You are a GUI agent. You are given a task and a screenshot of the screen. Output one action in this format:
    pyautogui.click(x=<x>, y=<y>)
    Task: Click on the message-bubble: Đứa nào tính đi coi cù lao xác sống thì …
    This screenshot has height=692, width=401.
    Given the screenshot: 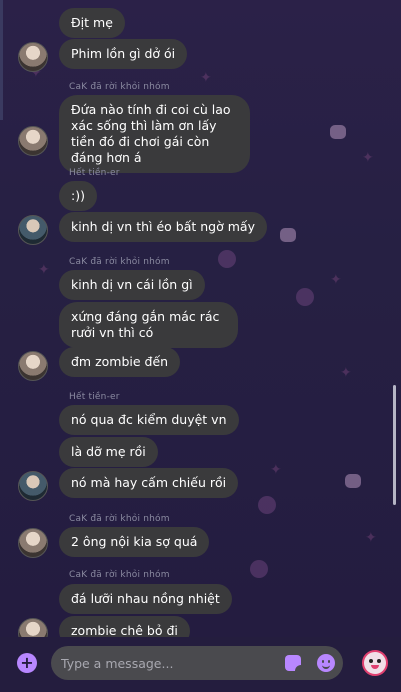 What is the action you would take?
    pyautogui.click(x=154, y=134)
    